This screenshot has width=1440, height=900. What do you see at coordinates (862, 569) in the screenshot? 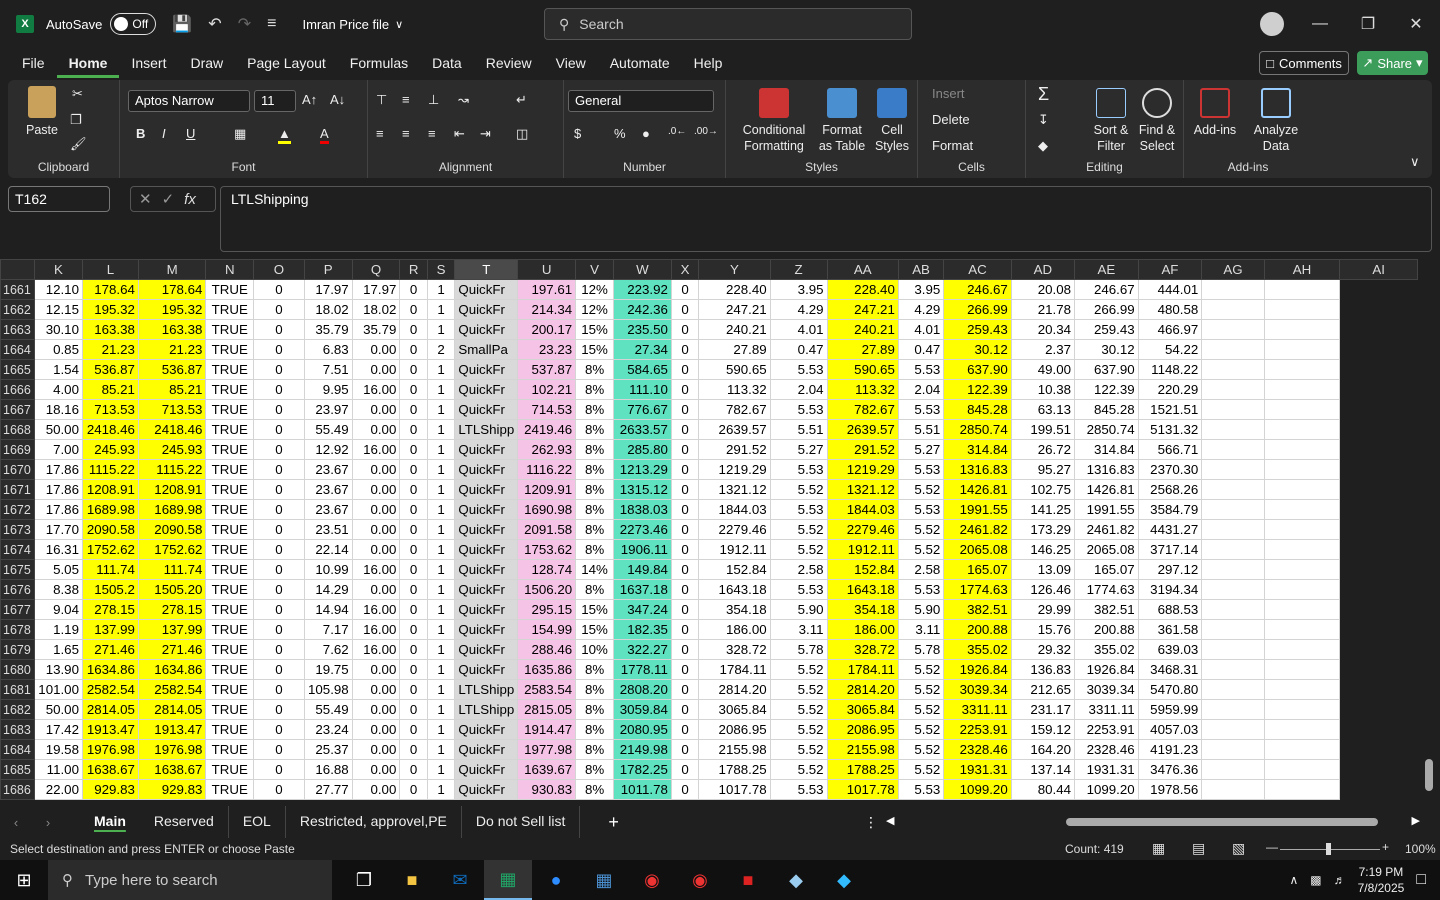
I see `cell: 152.84` at bounding box center [862, 569].